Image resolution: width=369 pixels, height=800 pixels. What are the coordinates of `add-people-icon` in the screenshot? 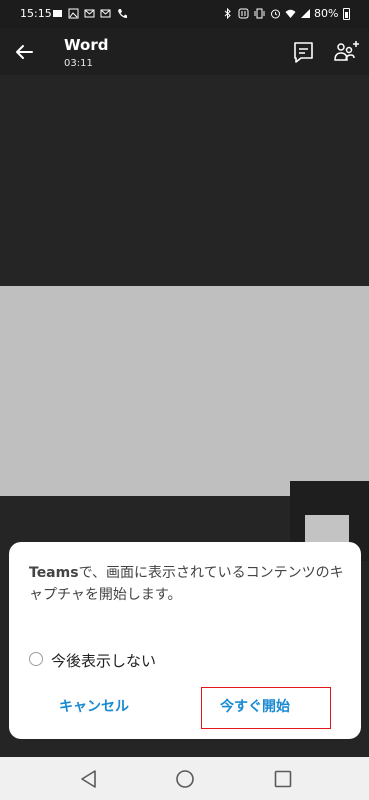 It's located at (346, 51).